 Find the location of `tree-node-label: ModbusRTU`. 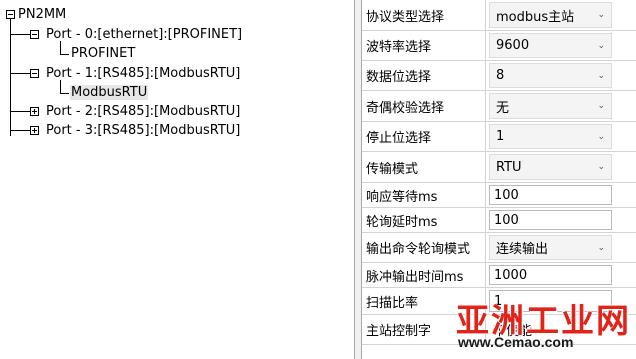

tree-node-label: ModbusRTU is located at coordinates (109, 92).